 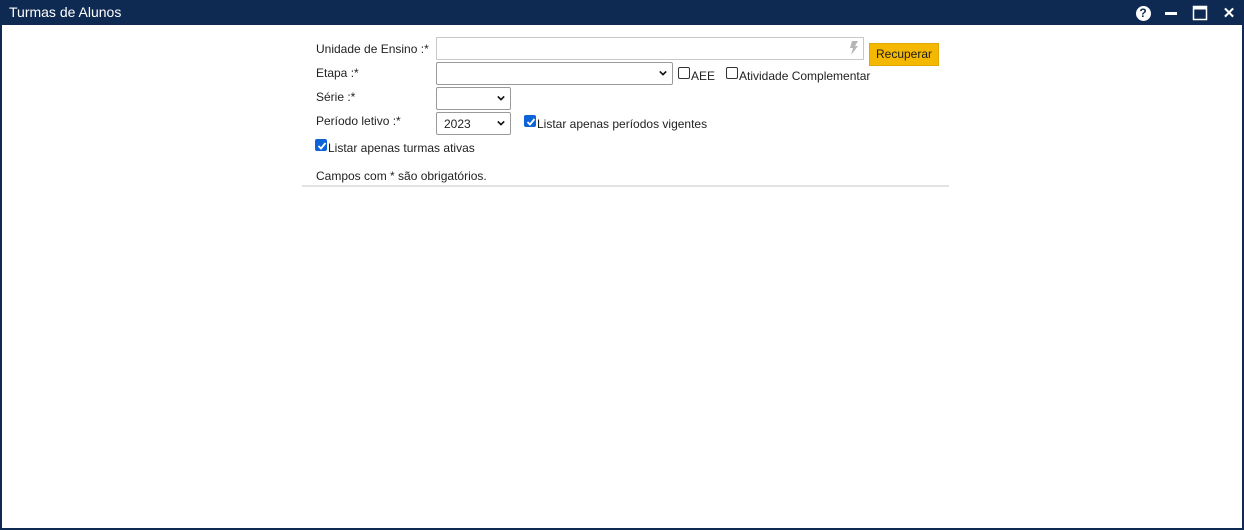 I want to click on help-button: ?, so click(x=1143, y=13).